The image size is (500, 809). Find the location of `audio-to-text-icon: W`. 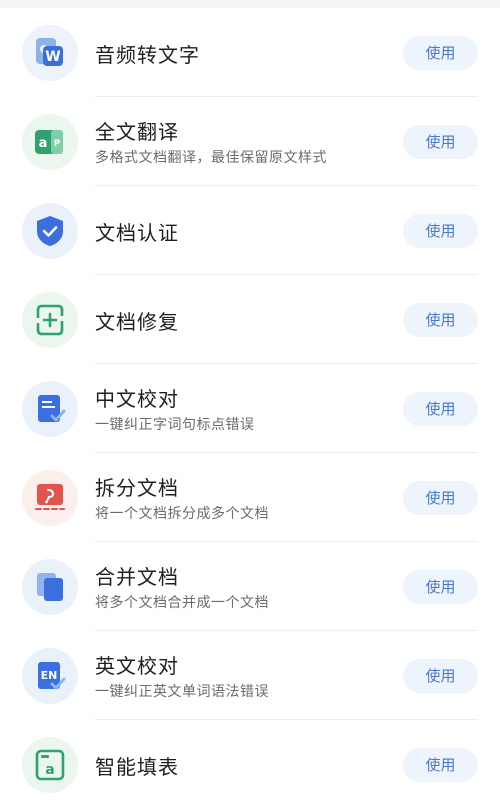

audio-to-text-icon: W is located at coordinates (50, 53).